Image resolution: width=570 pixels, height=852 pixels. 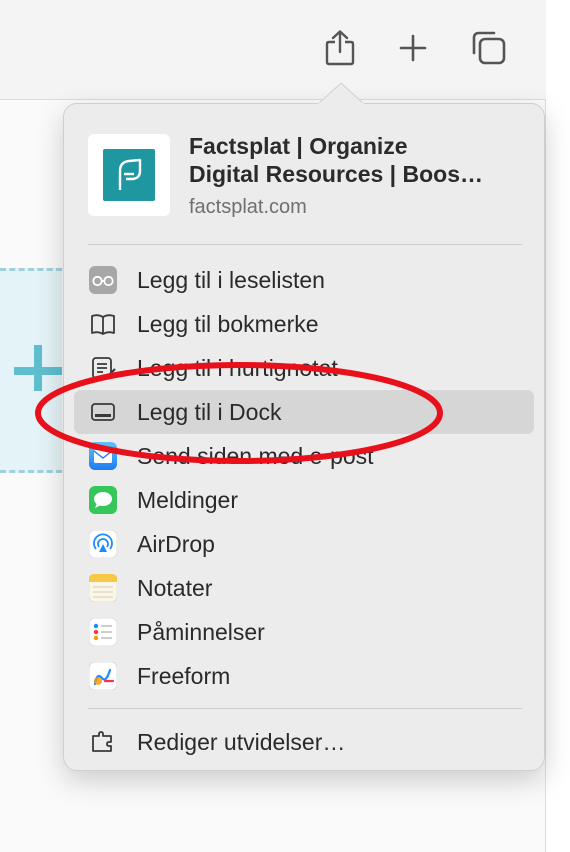 I want to click on site-favicon, so click(x=129, y=175).